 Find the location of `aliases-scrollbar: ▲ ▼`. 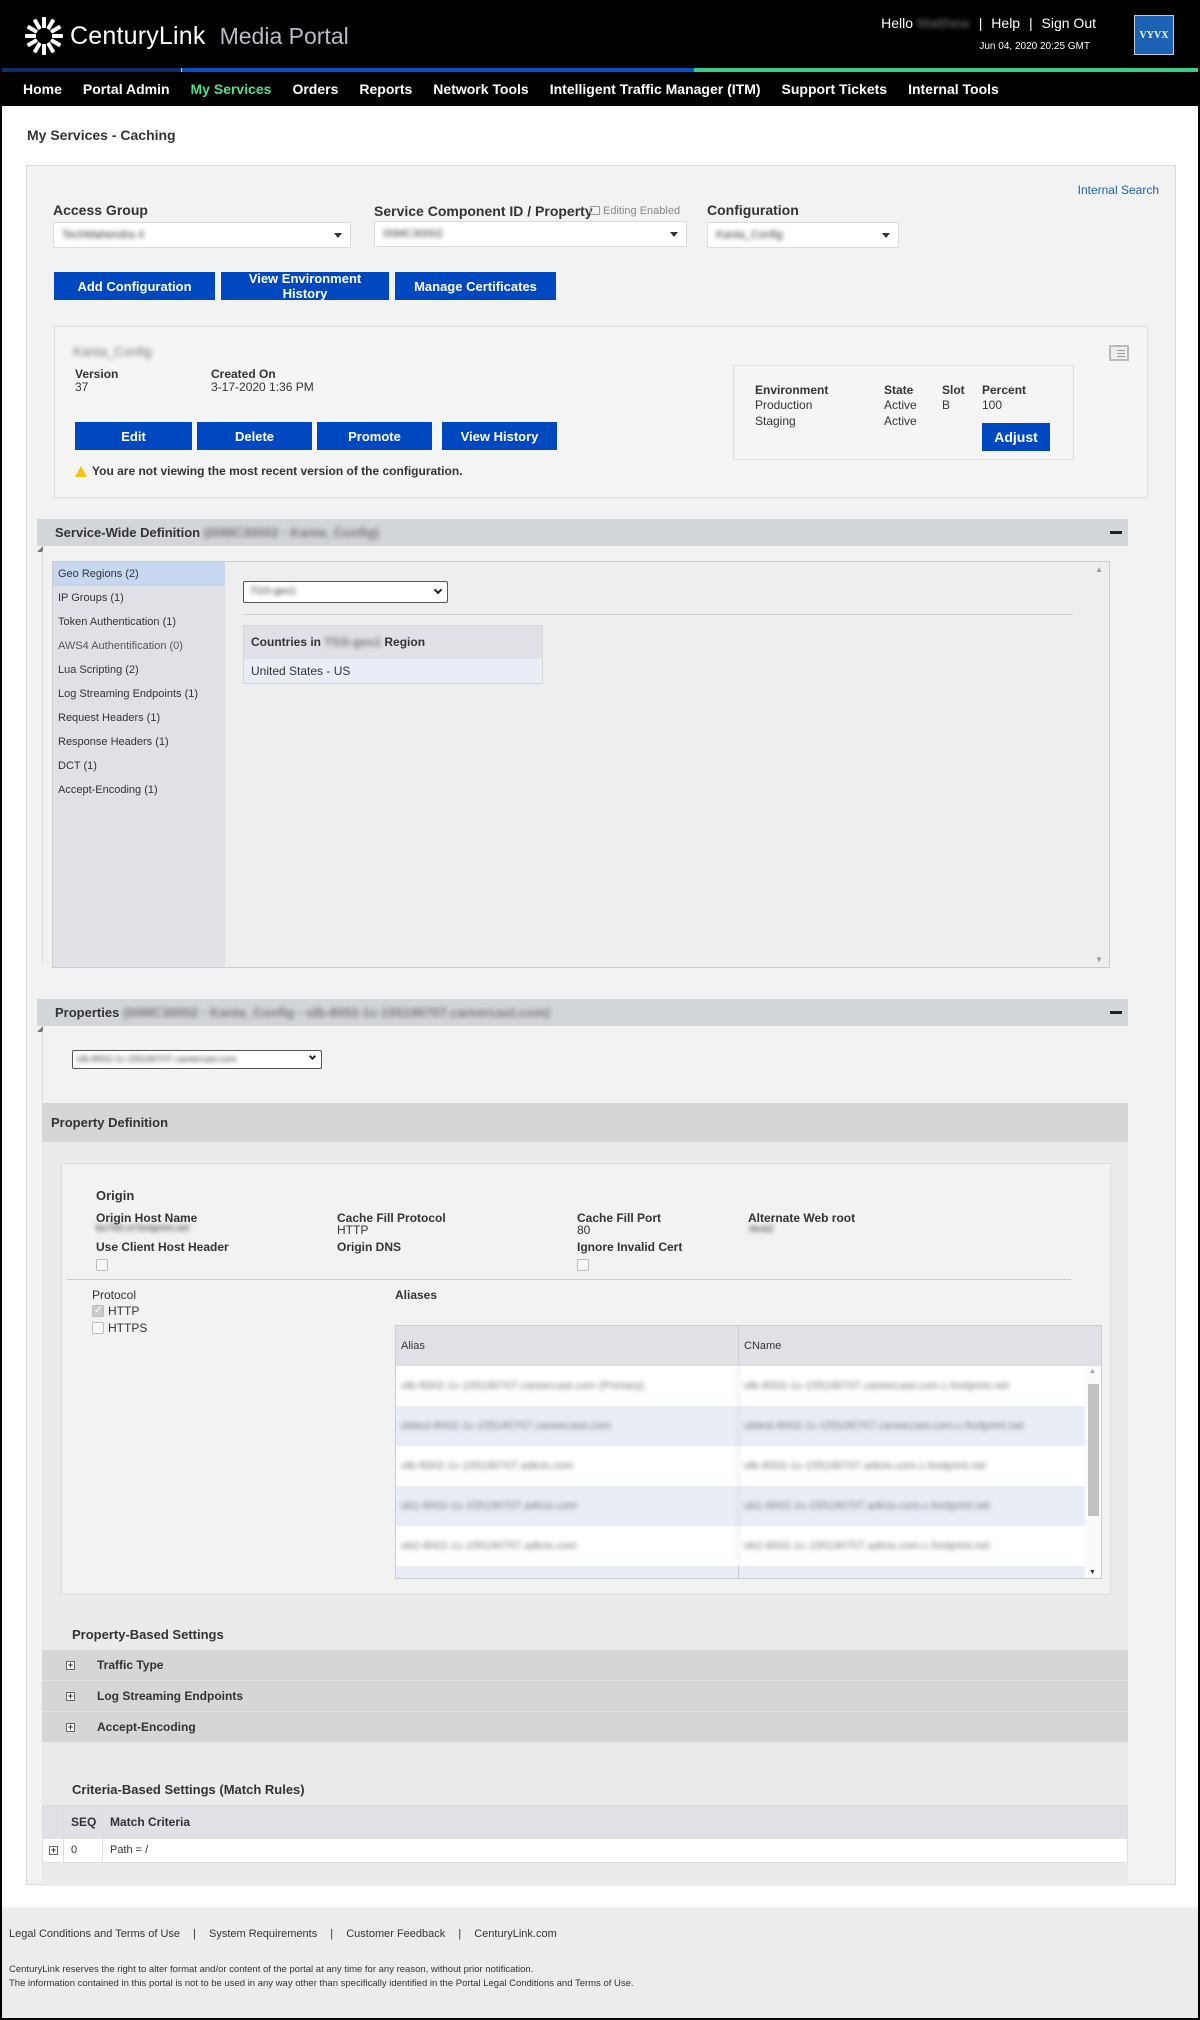

aliases-scrollbar: ▲ ▼ is located at coordinates (1093, 1472).